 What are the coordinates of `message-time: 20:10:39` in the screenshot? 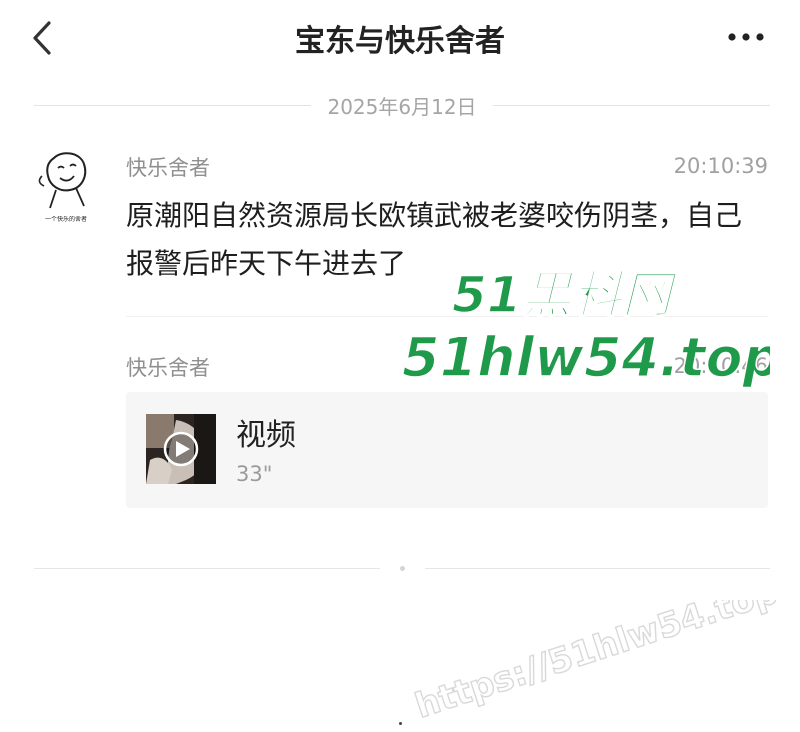 It's located at (720, 166).